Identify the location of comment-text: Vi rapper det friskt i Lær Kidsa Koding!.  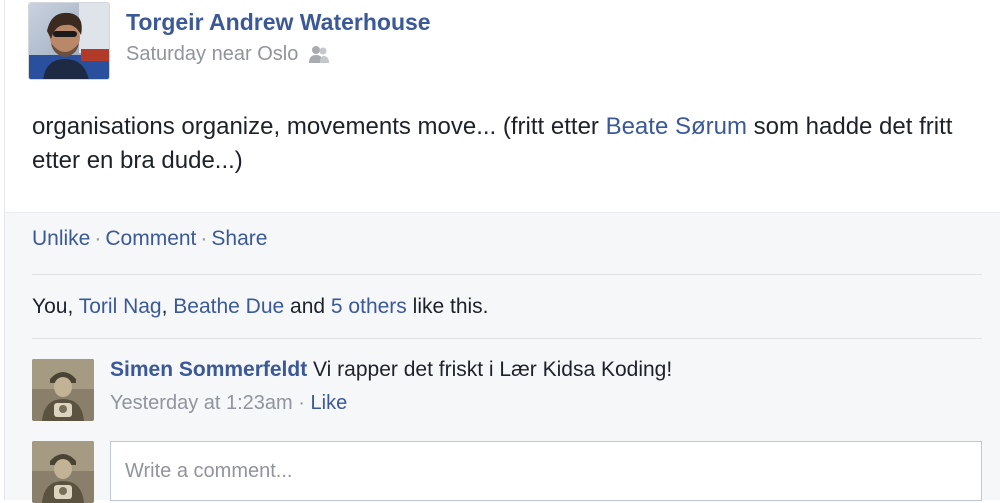
(490, 369).